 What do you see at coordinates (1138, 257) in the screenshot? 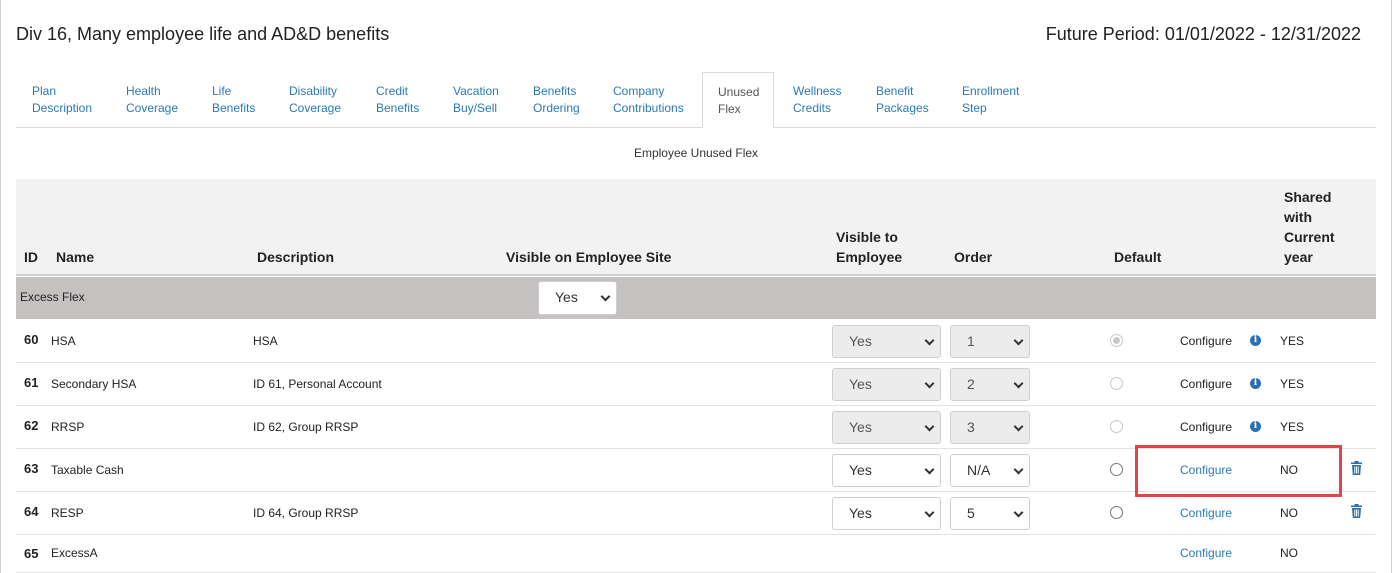
I see `col-header-default: Default` at bounding box center [1138, 257].